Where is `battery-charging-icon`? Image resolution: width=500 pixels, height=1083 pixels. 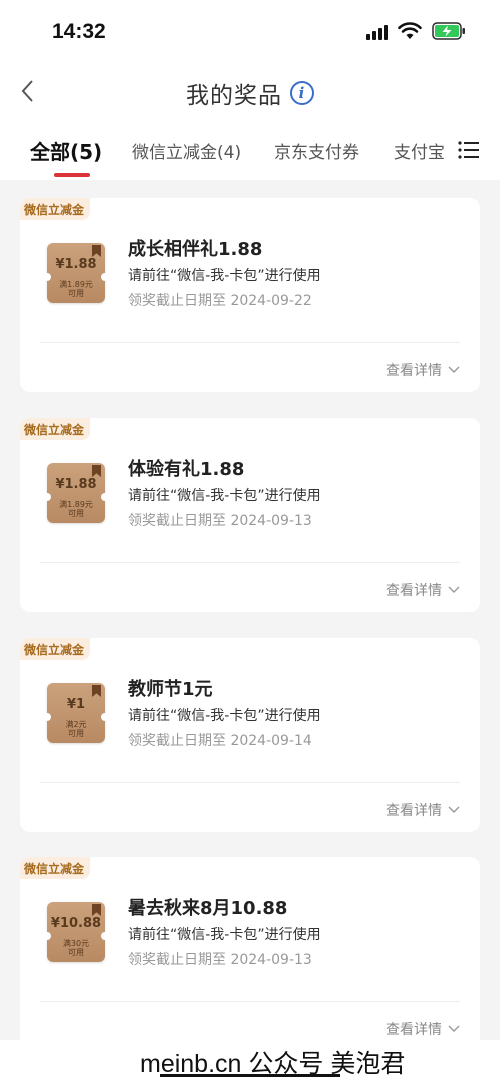
battery-charging-icon is located at coordinates (448, 31).